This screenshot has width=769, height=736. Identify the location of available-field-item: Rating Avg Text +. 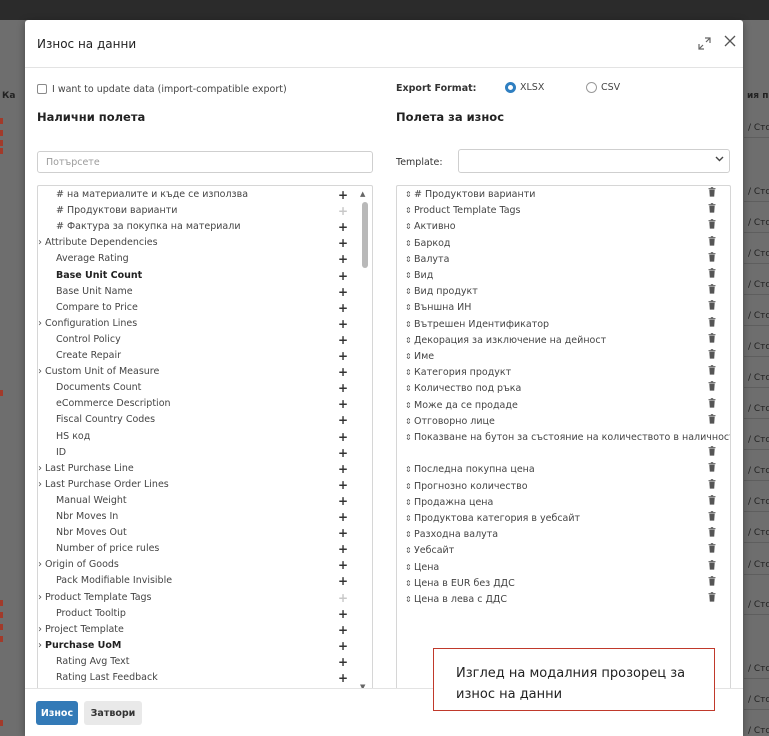
(203, 662).